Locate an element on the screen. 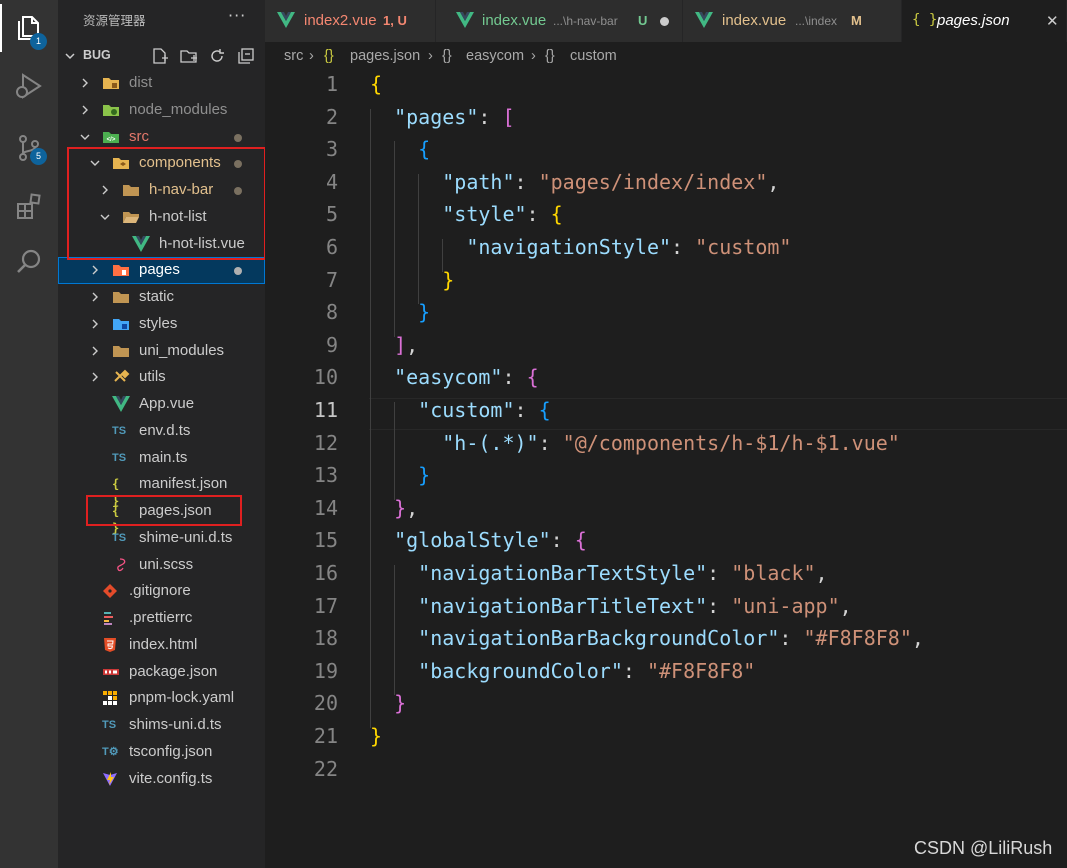  tree-item-node-modules: node_modules is located at coordinates (161, 110).